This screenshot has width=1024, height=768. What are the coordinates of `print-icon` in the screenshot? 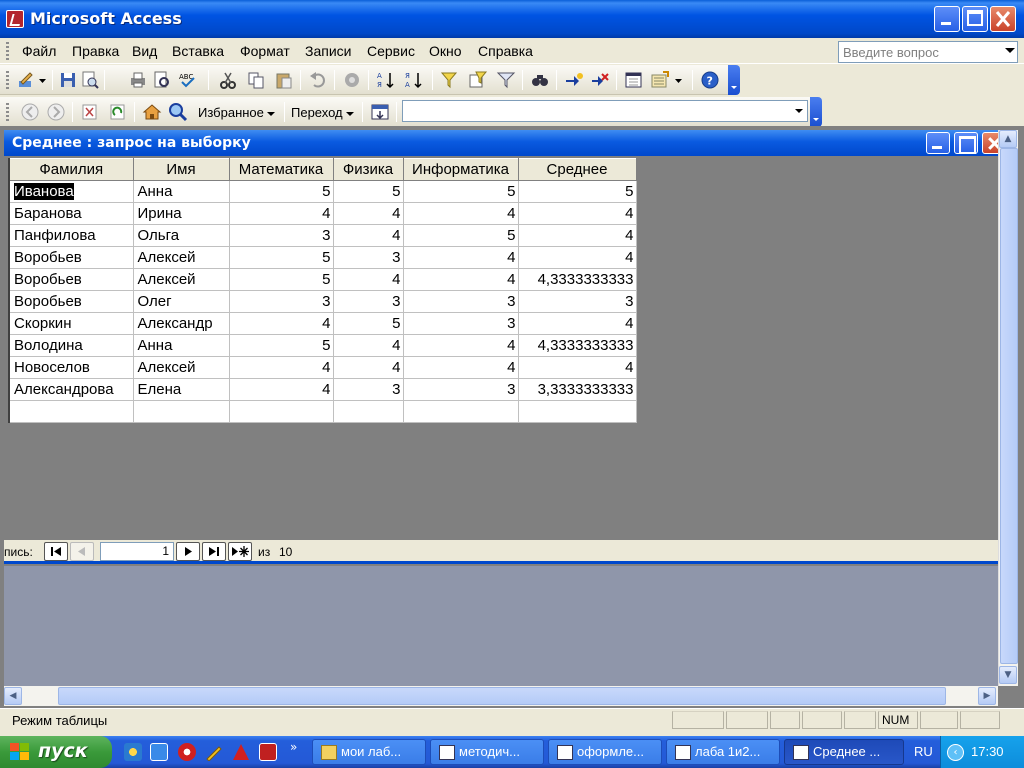 It's located at (138, 80).